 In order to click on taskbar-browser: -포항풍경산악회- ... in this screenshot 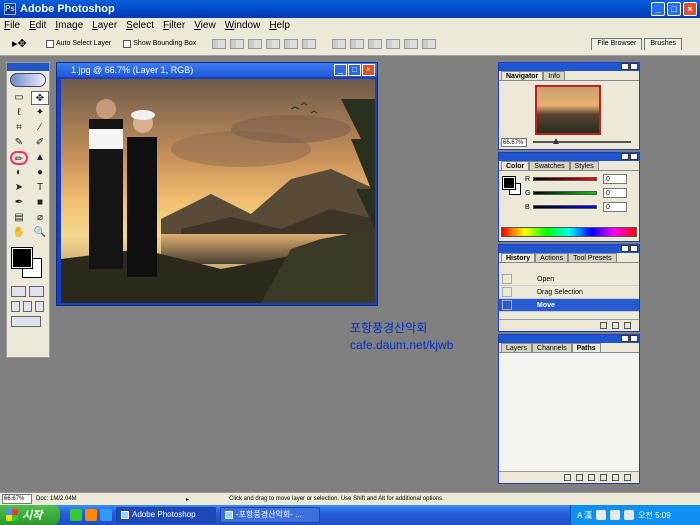, I will do `click(270, 515)`.